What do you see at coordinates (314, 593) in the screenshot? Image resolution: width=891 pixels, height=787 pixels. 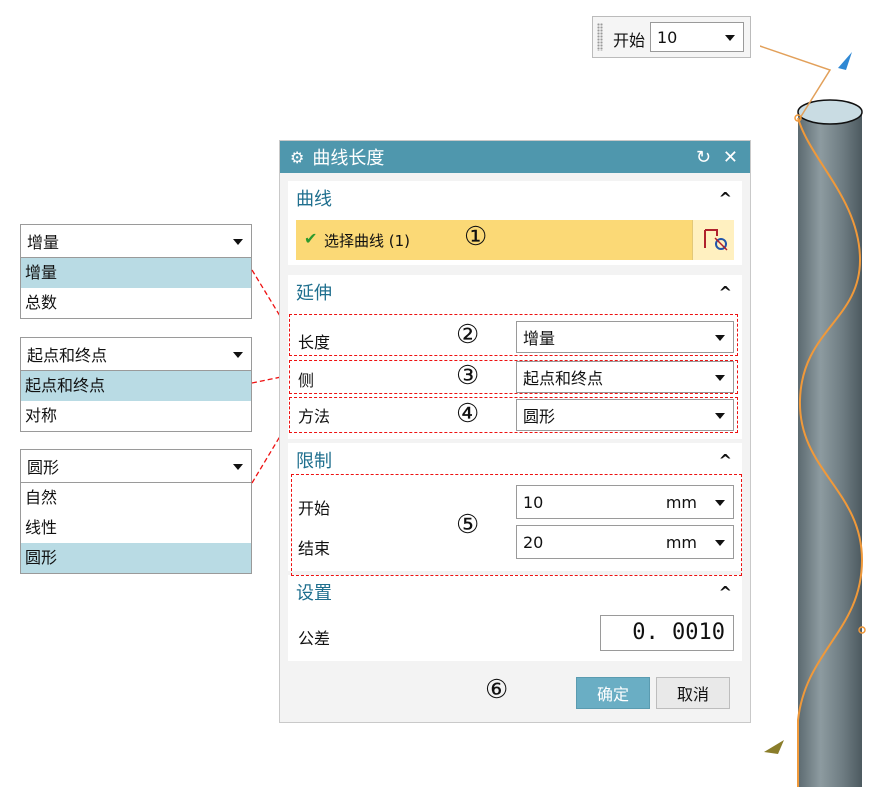 I see `section-settings-title: 设置` at bounding box center [314, 593].